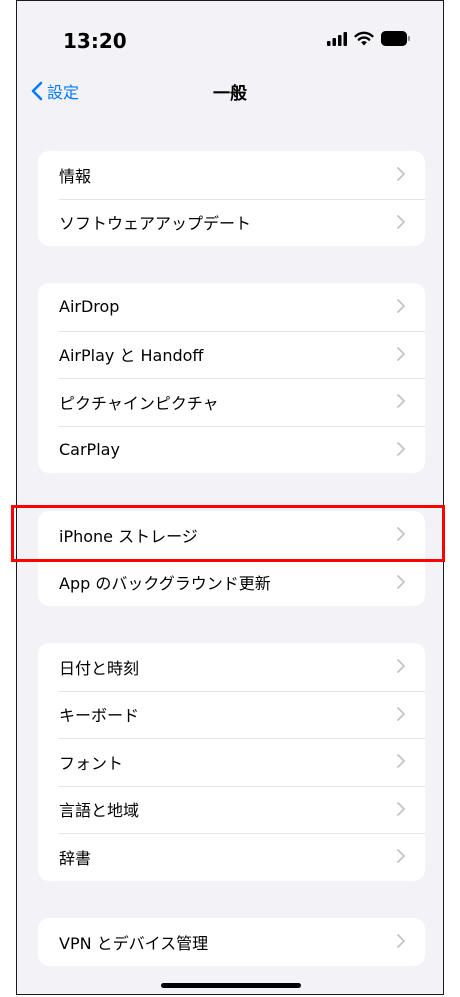 The image size is (460, 997). Describe the element at coordinates (231, 307) in the screenshot. I see `list-item-airdrop: AirDrop` at that location.